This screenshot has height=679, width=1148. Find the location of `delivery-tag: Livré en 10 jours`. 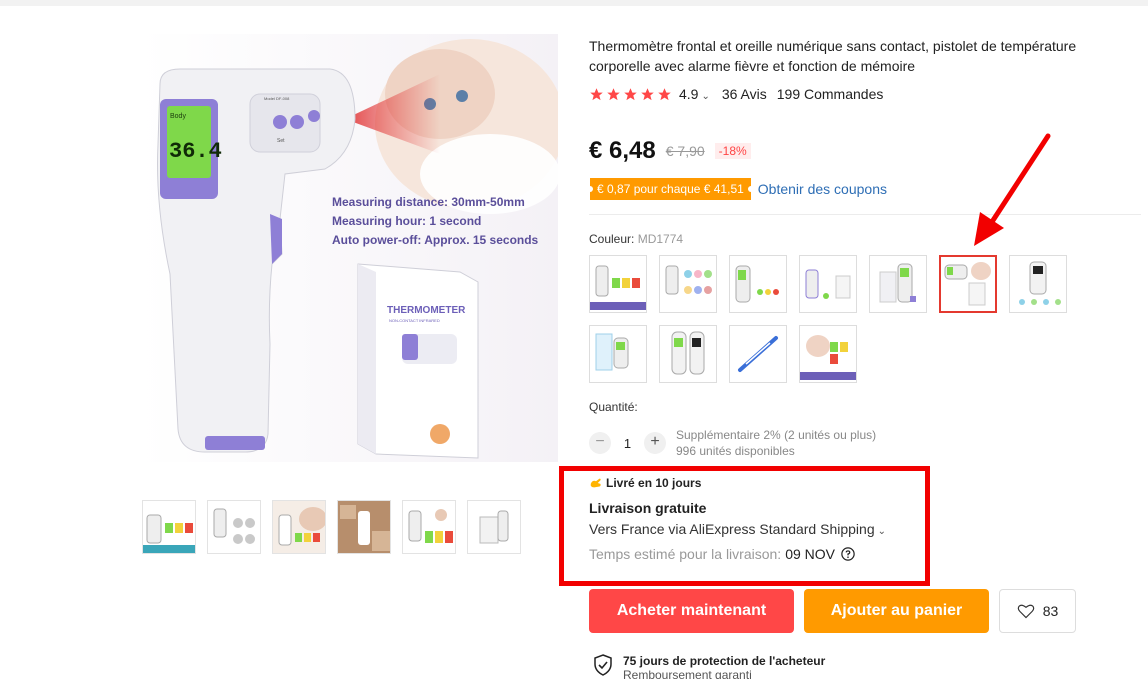

delivery-tag: Livré en 10 jours is located at coordinates (645, 483).